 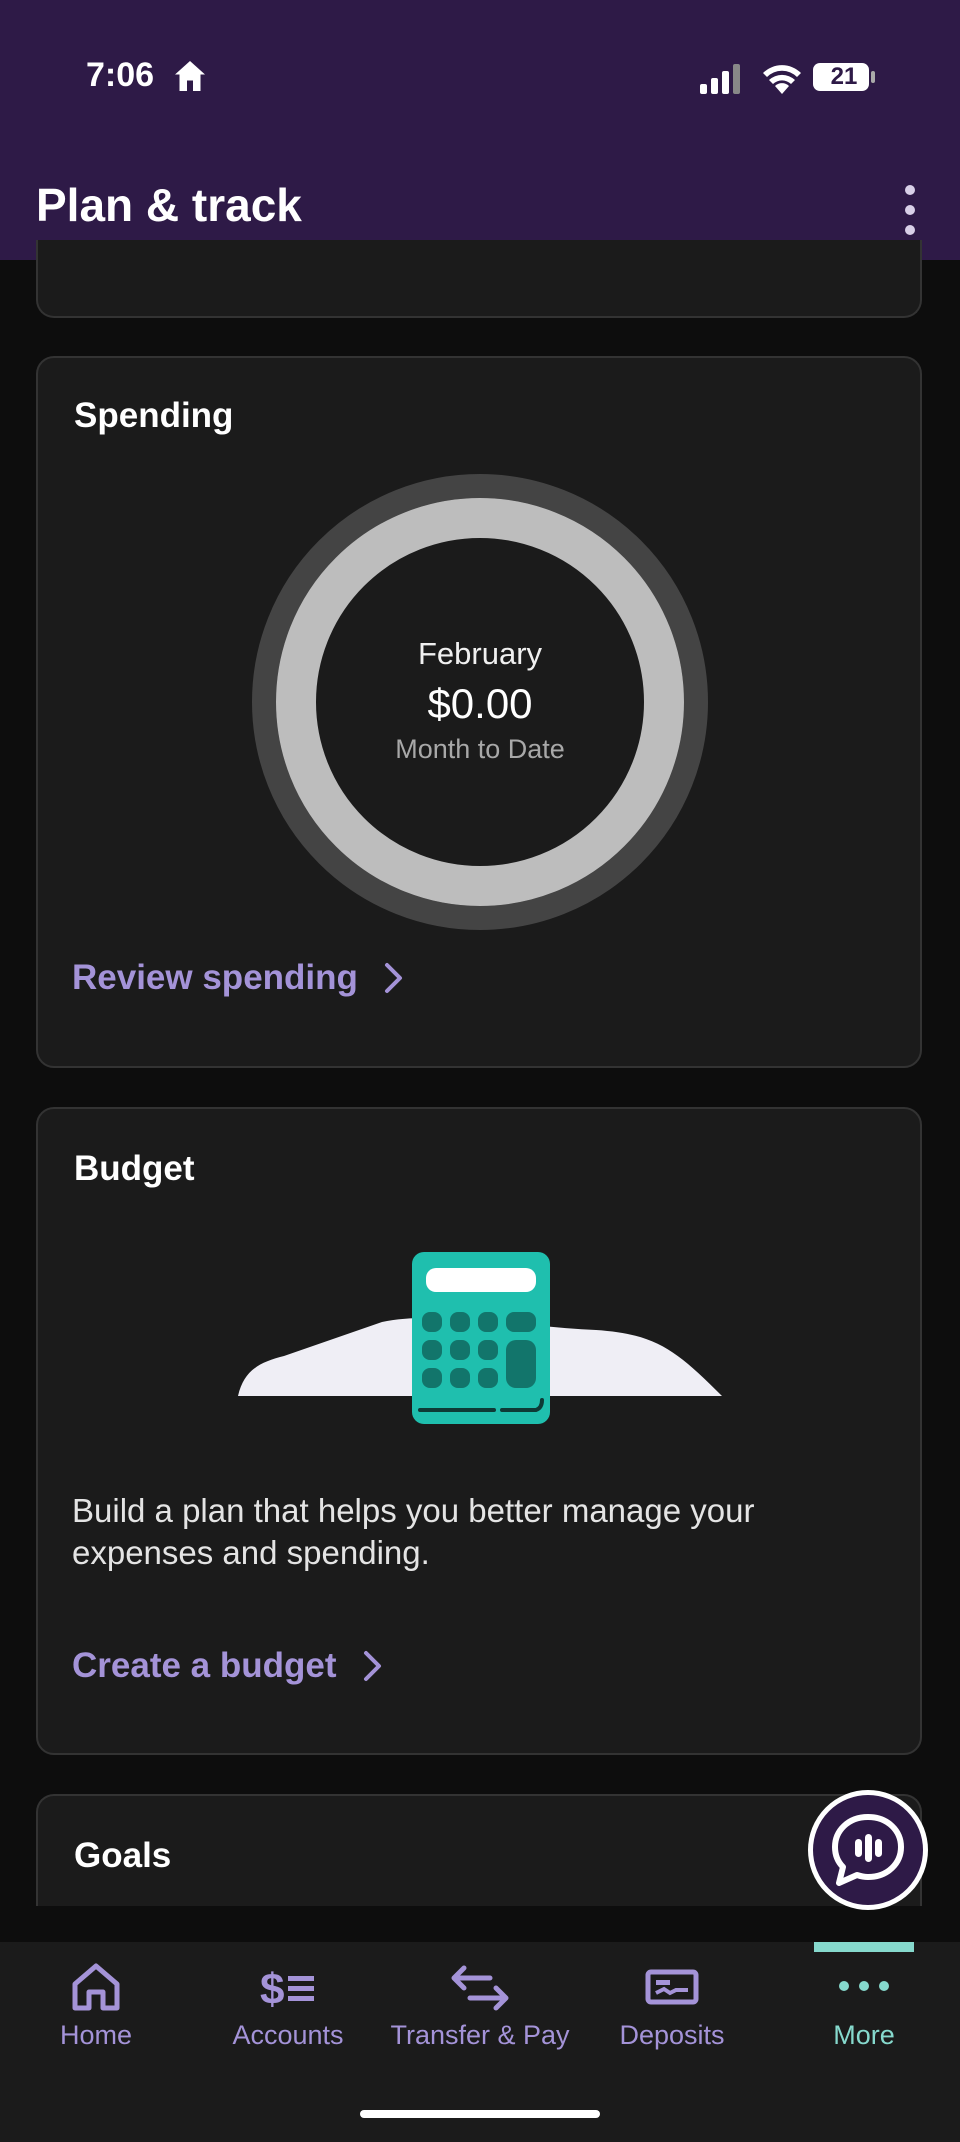 What do you see at coordinates (96, 1987) in the screenshot?
I see `home-icon` at bounding box center [96, 1987].